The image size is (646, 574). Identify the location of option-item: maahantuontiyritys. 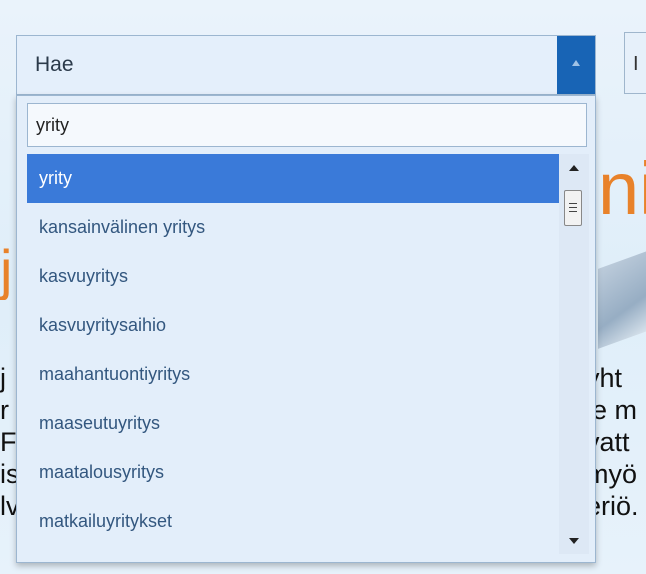
(293, 374).